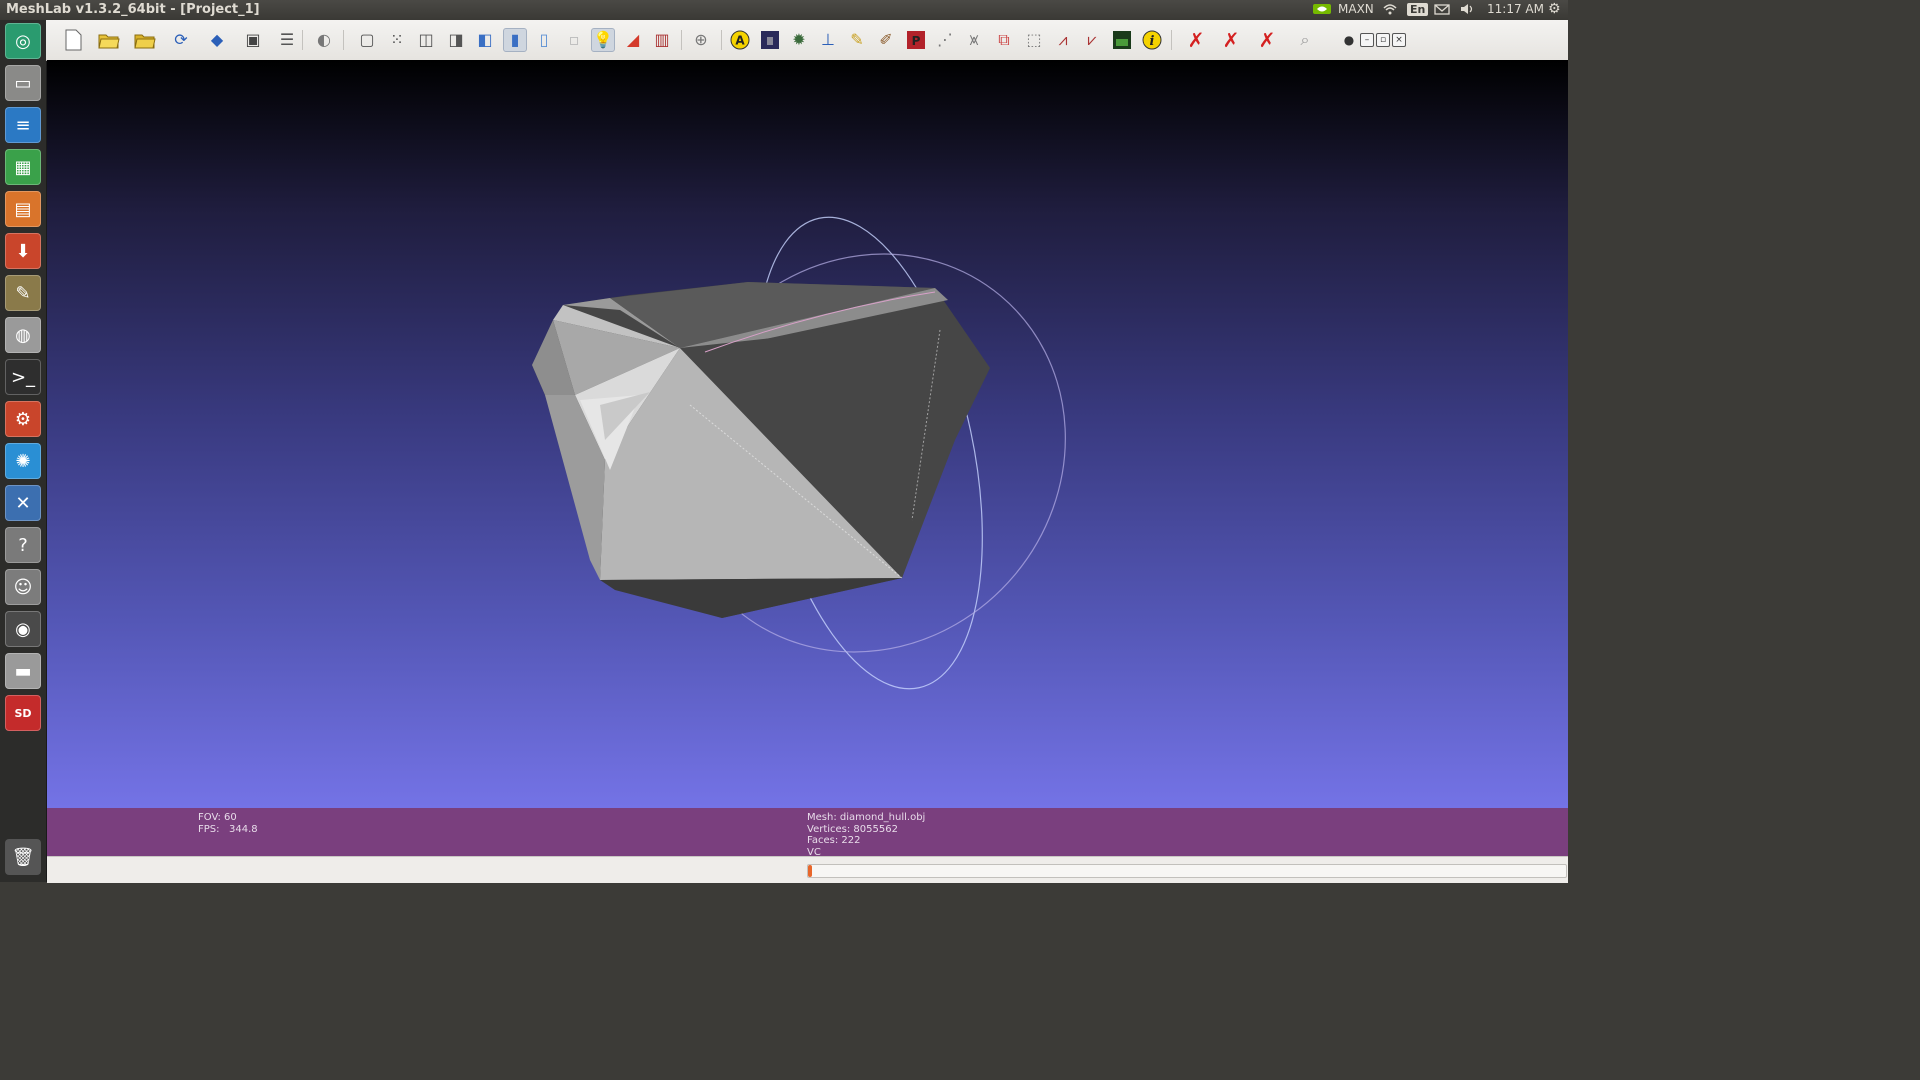  What do you see at coordinates (426, 40) in the screenshot?
I see `wireframe-icon: ◫` at bounding box center [426, 40].